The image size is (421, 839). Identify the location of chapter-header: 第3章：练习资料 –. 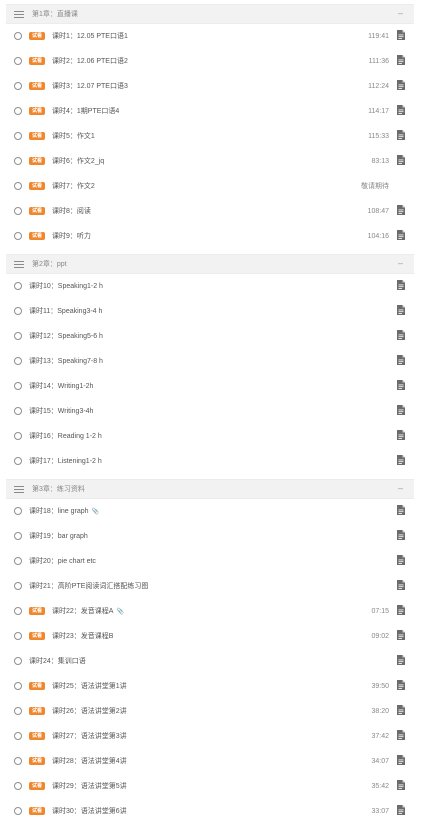
(210, 489).